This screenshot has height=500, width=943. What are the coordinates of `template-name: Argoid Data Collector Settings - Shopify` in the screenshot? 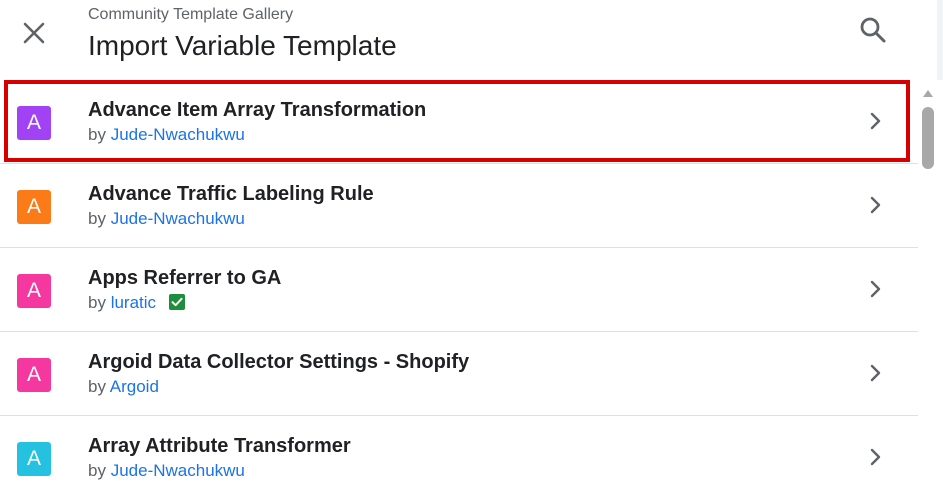 It's located at (279, 362).